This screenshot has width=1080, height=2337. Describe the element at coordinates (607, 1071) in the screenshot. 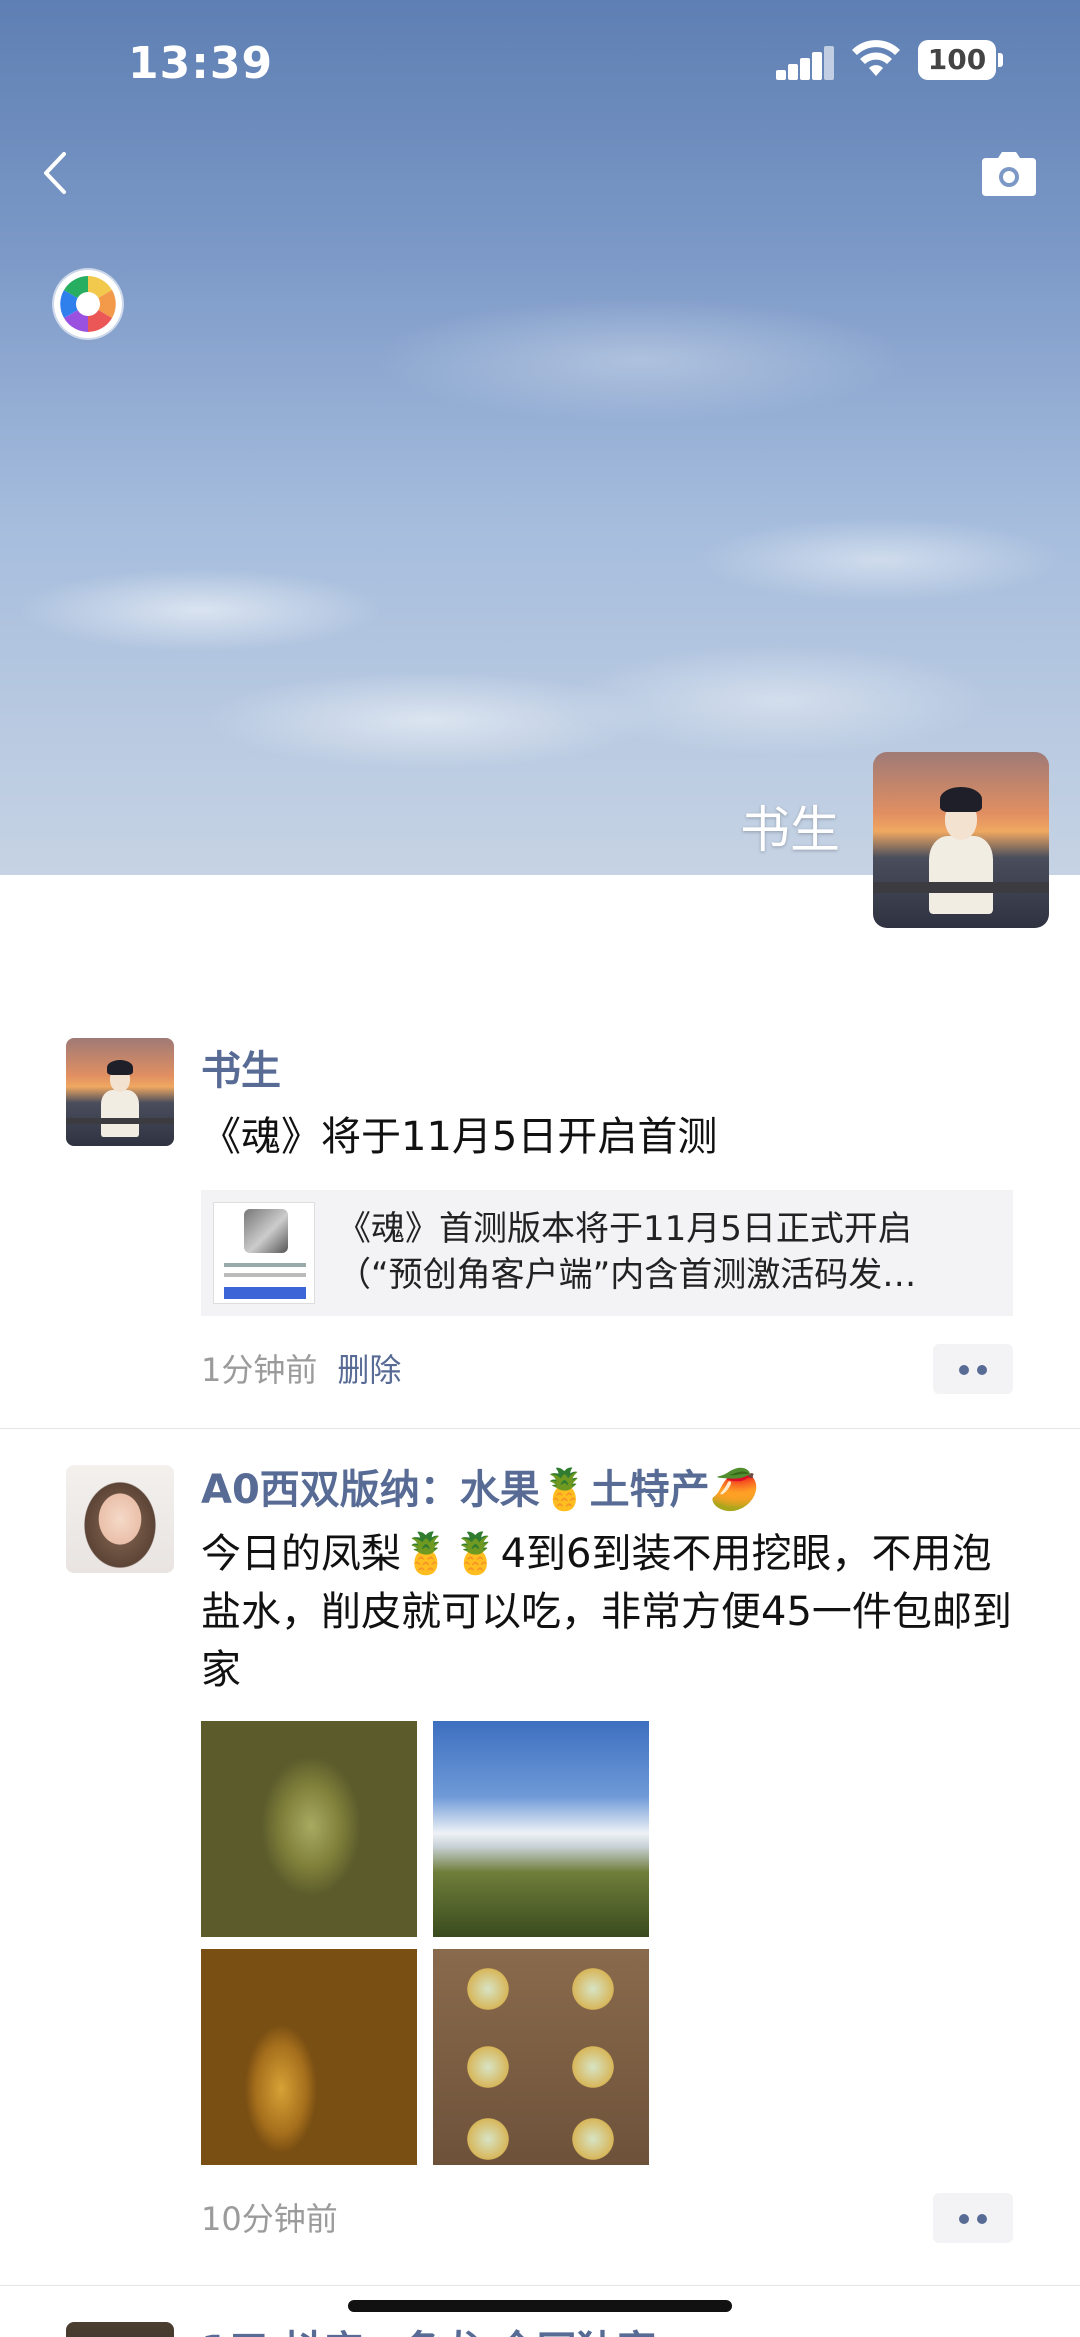

I see `post-author: 书生` at that location.